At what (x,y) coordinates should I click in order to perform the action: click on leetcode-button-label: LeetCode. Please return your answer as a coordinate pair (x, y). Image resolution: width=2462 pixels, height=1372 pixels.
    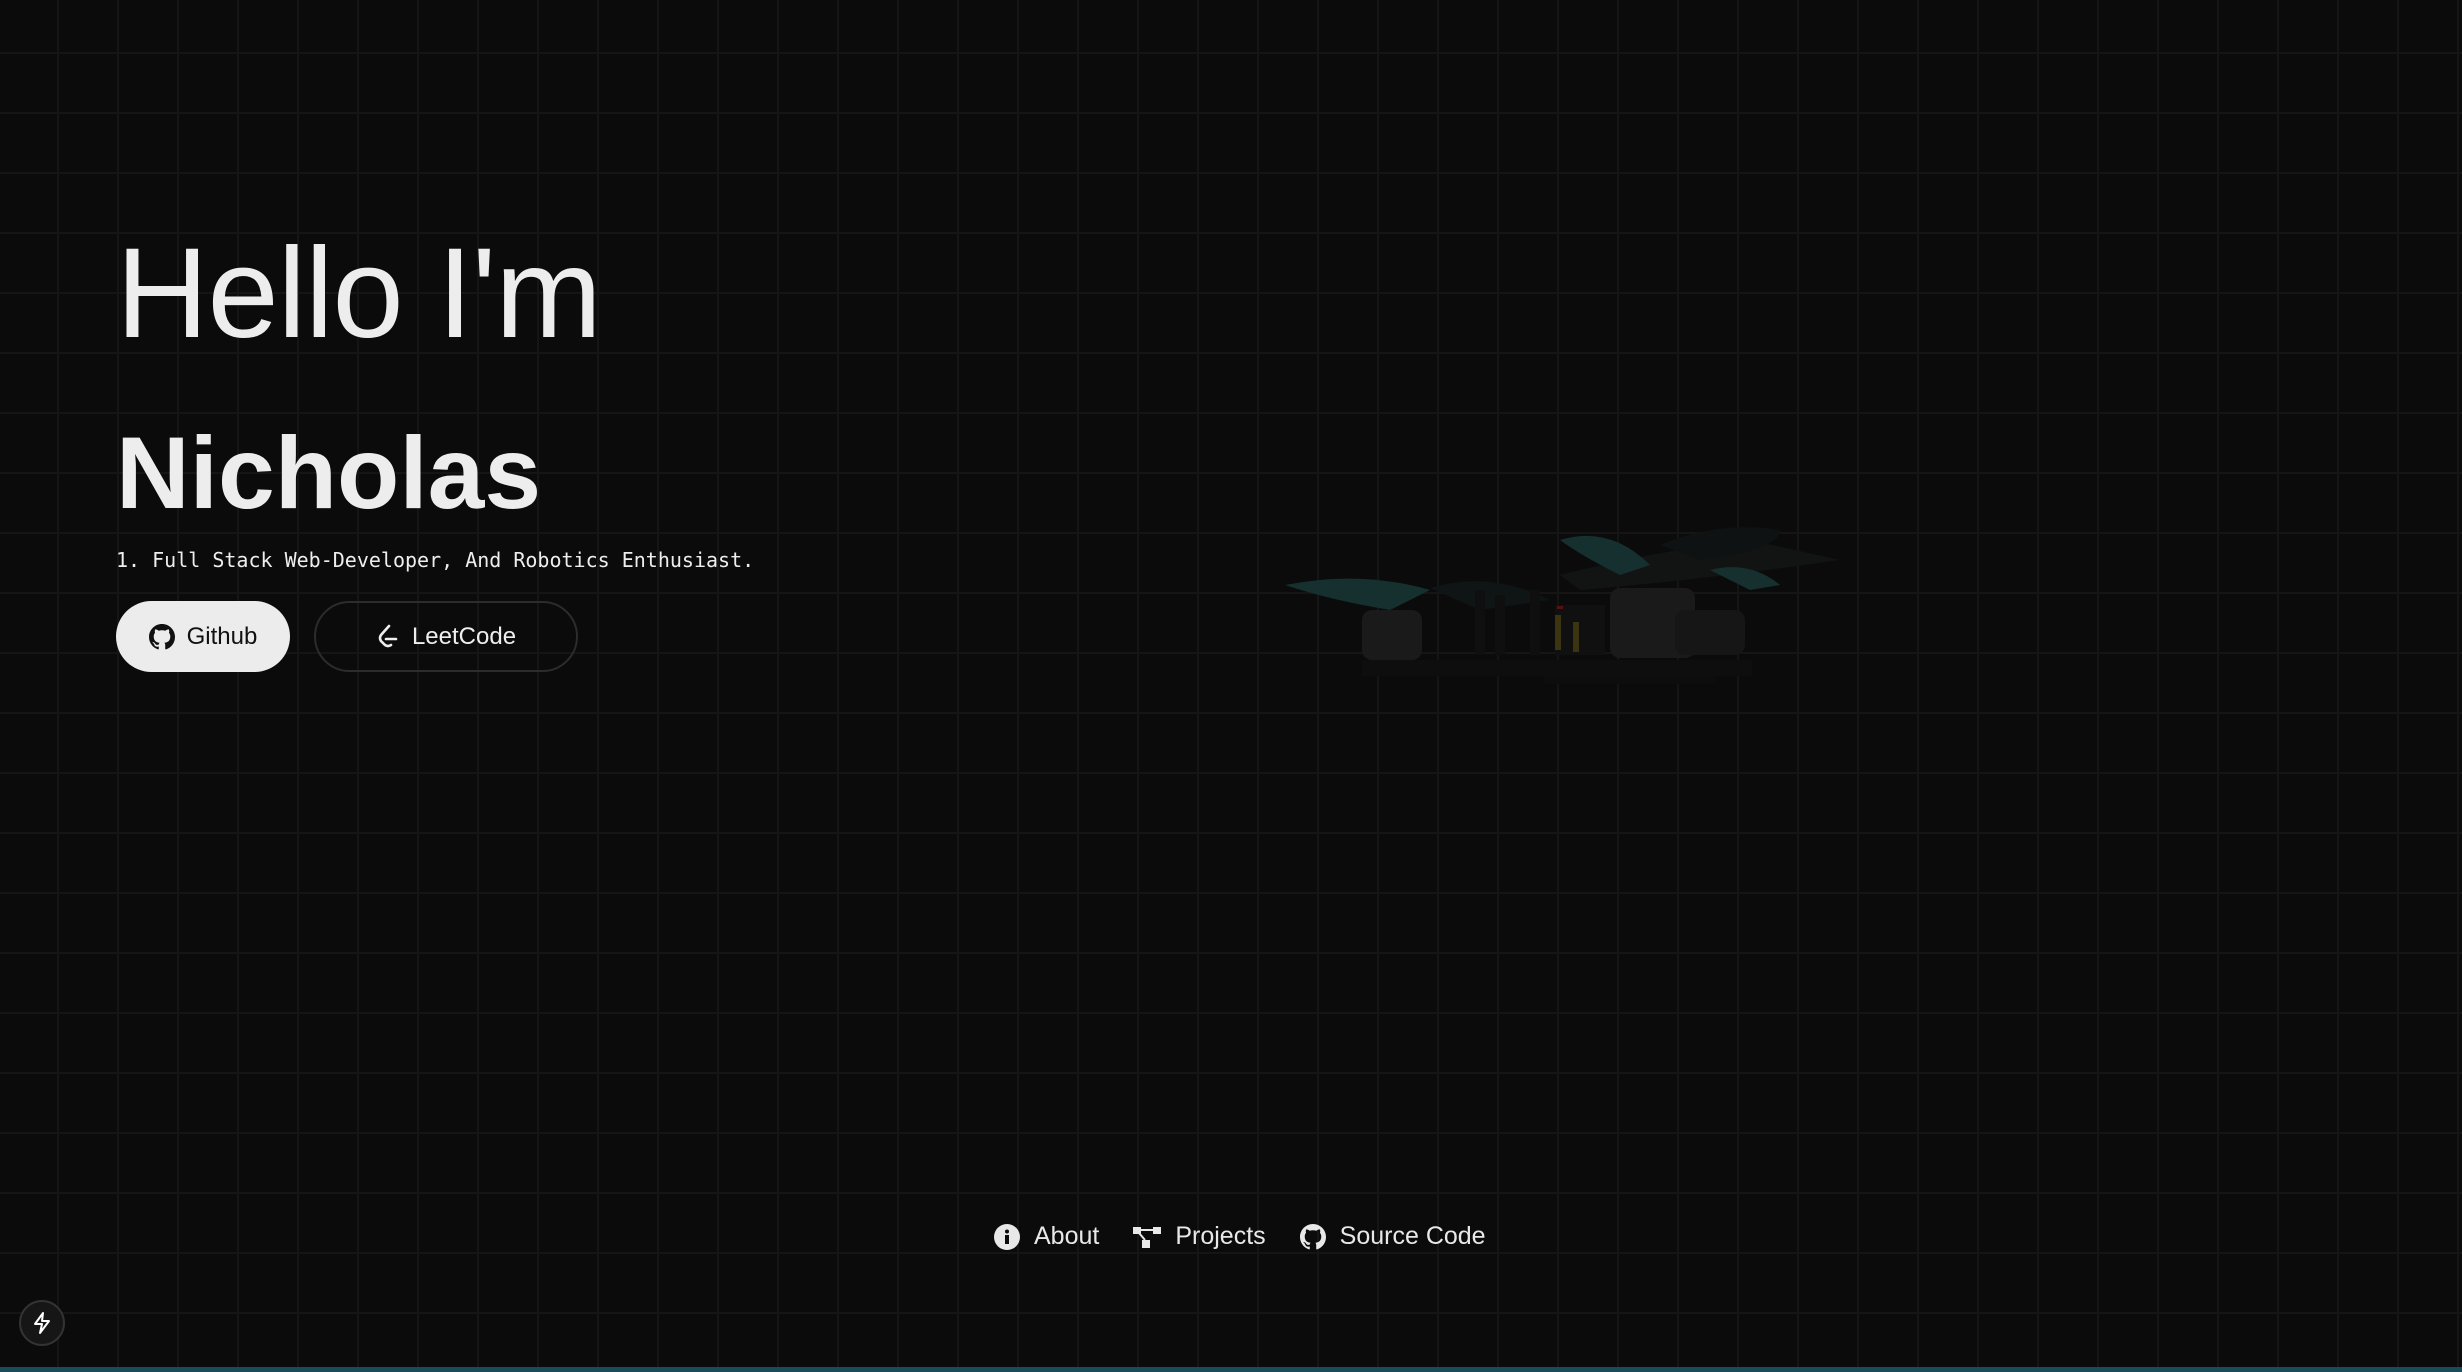
    Looking at the image, I should click on (464, 636).